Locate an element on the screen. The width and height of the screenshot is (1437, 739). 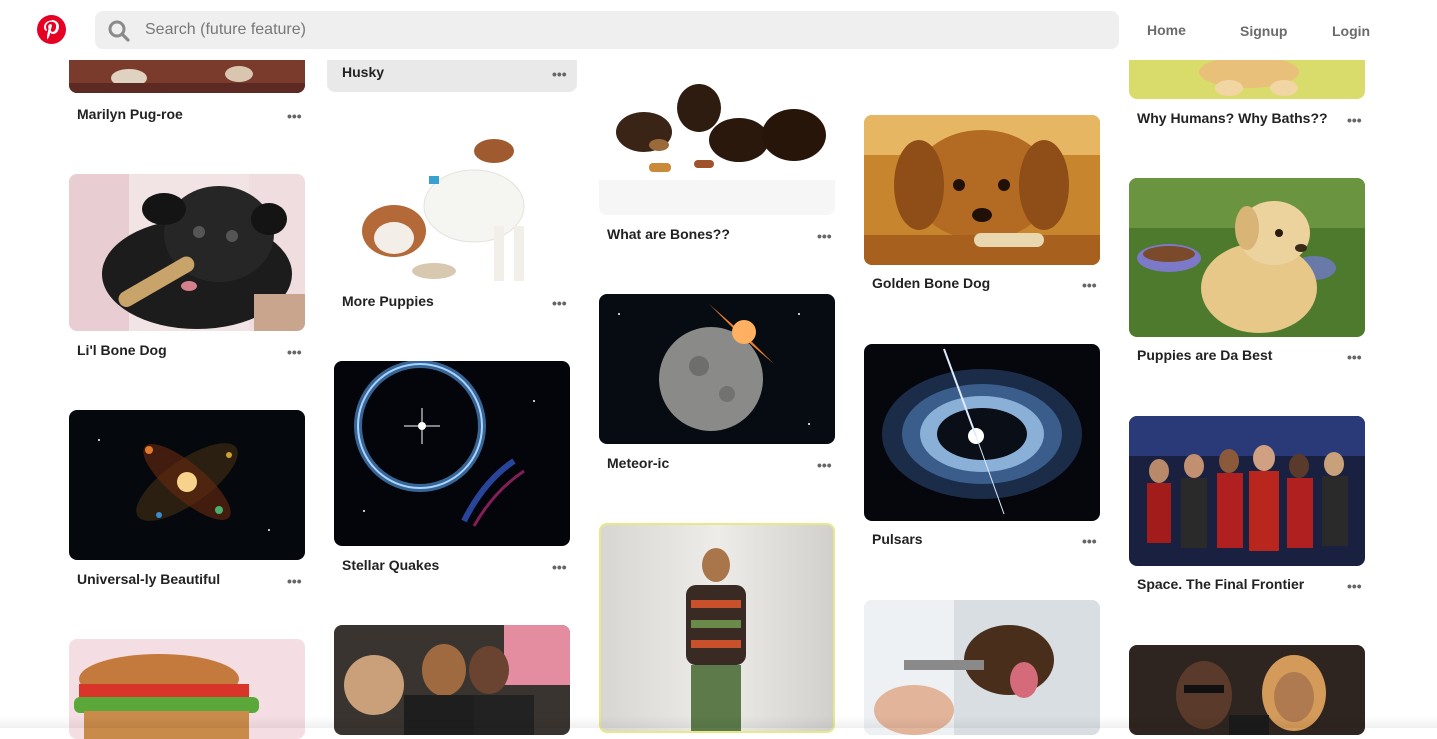
pin-title: Stellar Quakes is located at coordinates (391, 565).